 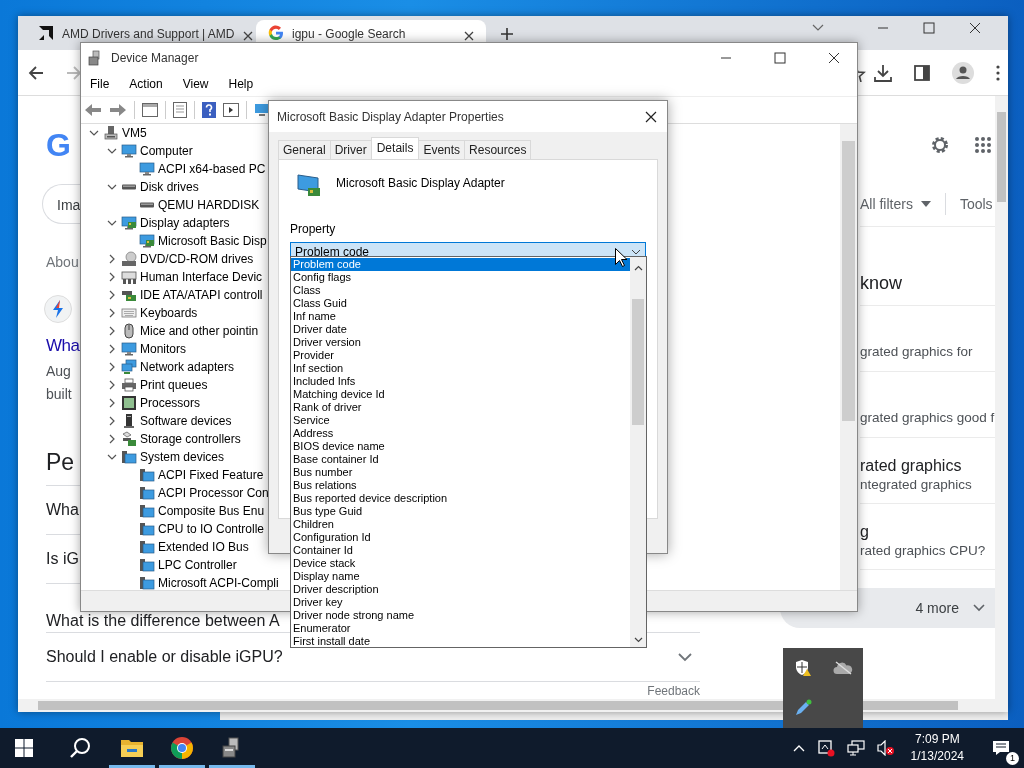 What do you see at coordinates (460, 316) in the screenshot?
I see `dropdown-option: Inf name` at bounding box center [460, 316].